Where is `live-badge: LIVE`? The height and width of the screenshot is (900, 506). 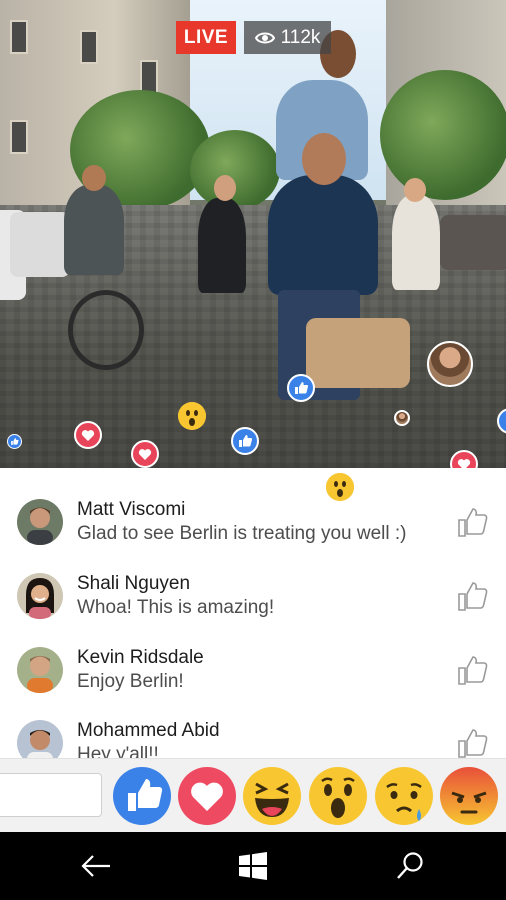 live-badge: LIVE is located at coordinates (206, 37).